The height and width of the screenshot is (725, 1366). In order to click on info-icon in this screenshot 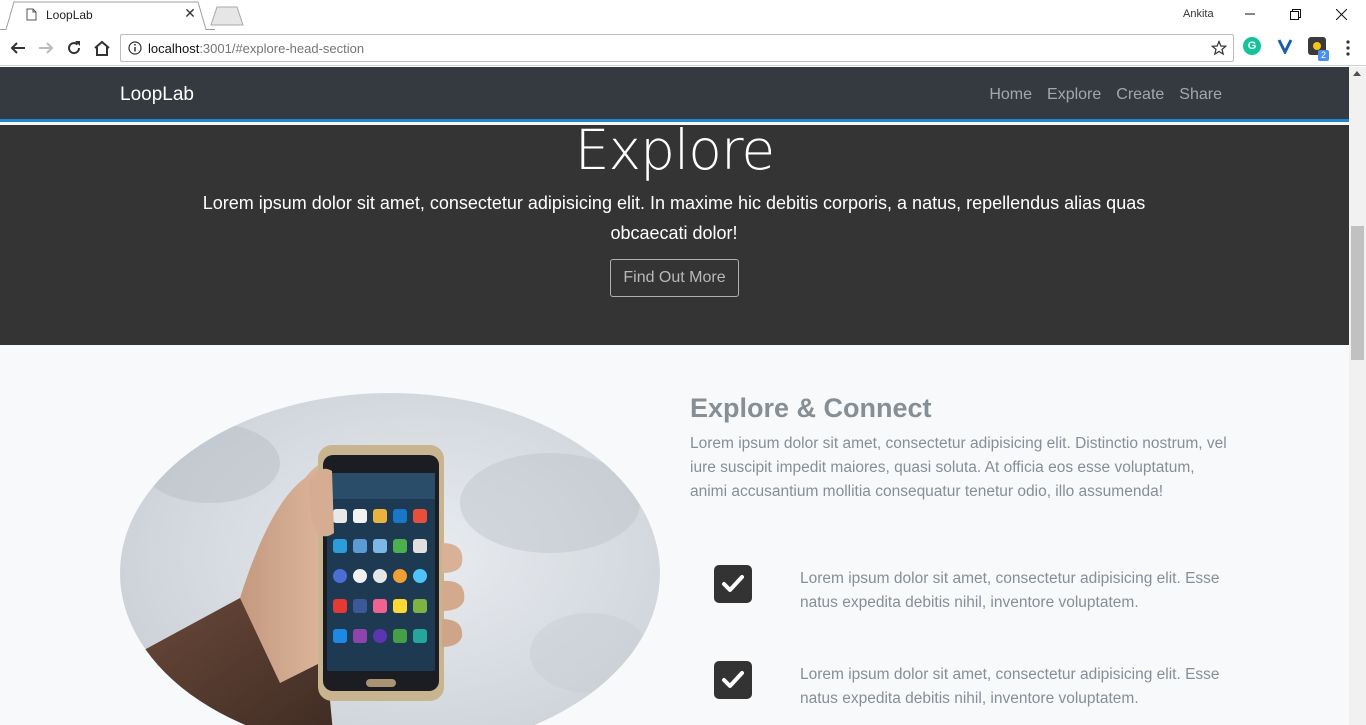, I will do `click(135, 50)`.